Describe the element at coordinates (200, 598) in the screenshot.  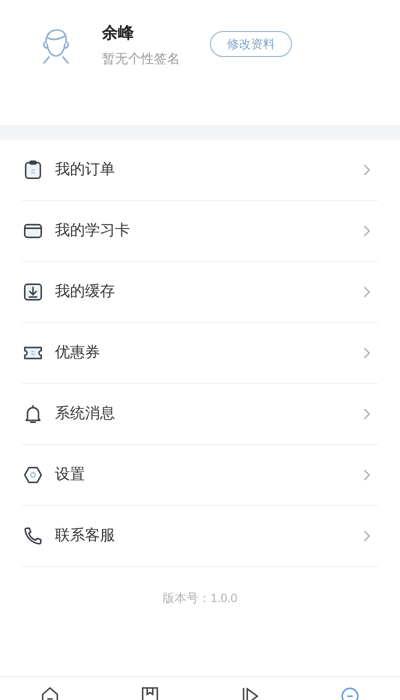
I see `version-text: 版本号：1.0.0` at that location.